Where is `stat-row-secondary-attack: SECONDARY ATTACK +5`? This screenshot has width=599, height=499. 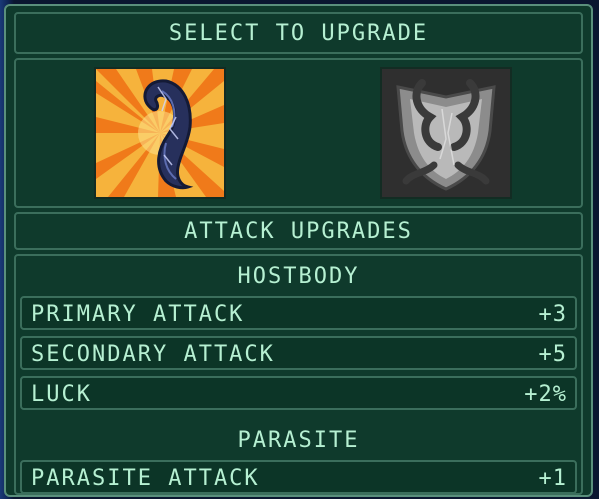 stat-row-secondary-attack: SECONDARY ATTACK +5 is located at coordinates (298, 353).